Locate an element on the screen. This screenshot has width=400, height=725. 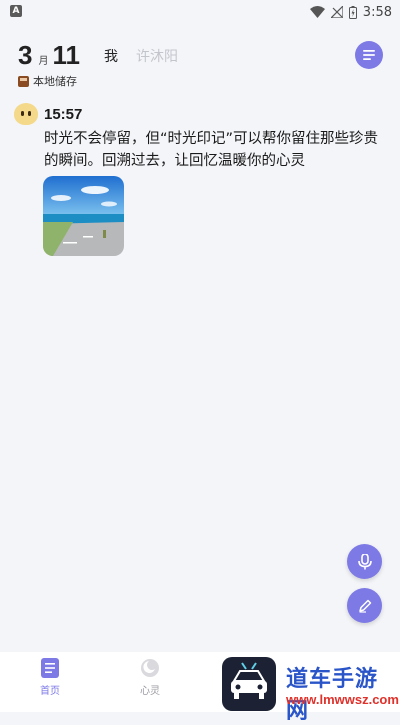
battery-icon is located at coordinates (352, 12).